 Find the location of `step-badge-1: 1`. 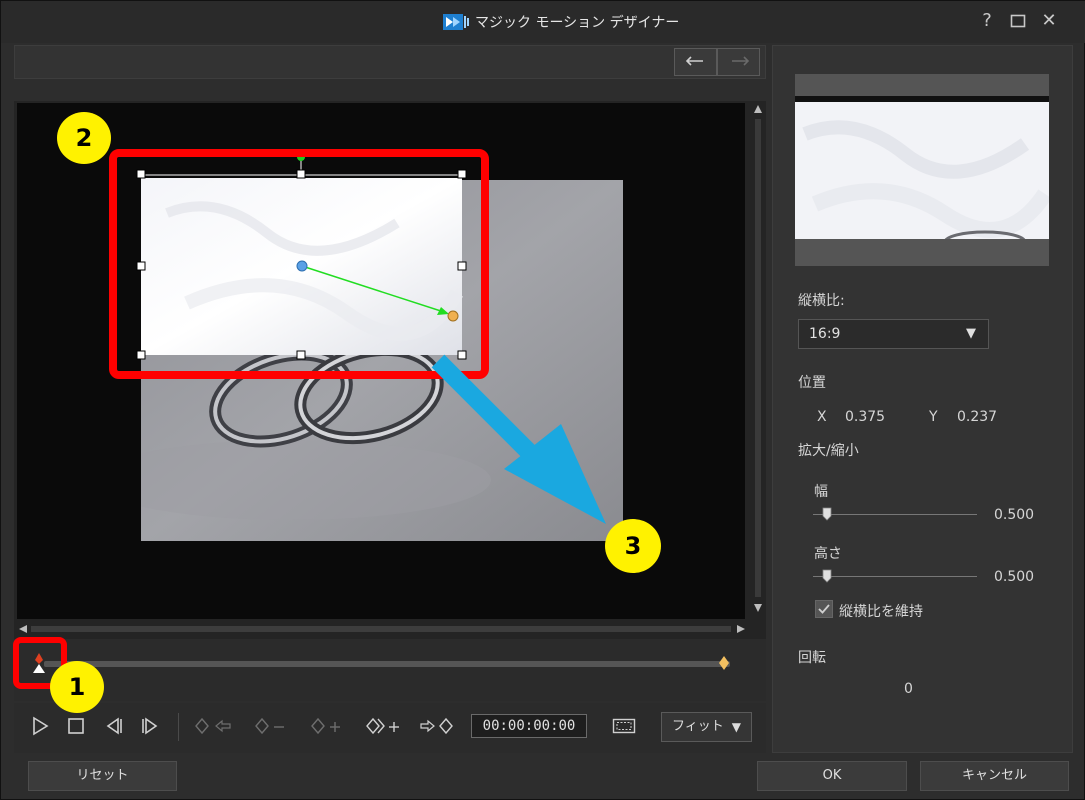

step-badge-1: 1 is located at coordinates (77, 687).